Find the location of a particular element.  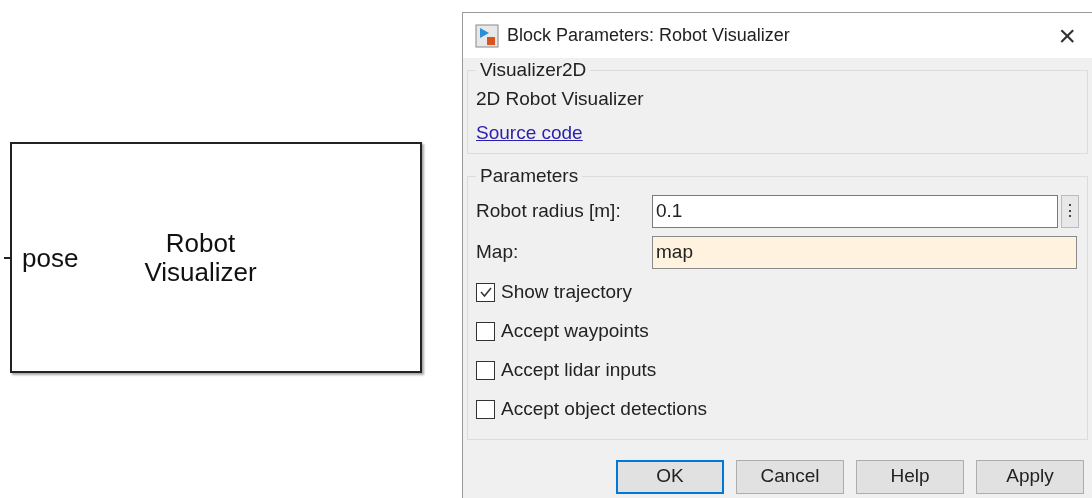

dialog-button: Help is located at coordinates (910, 476).